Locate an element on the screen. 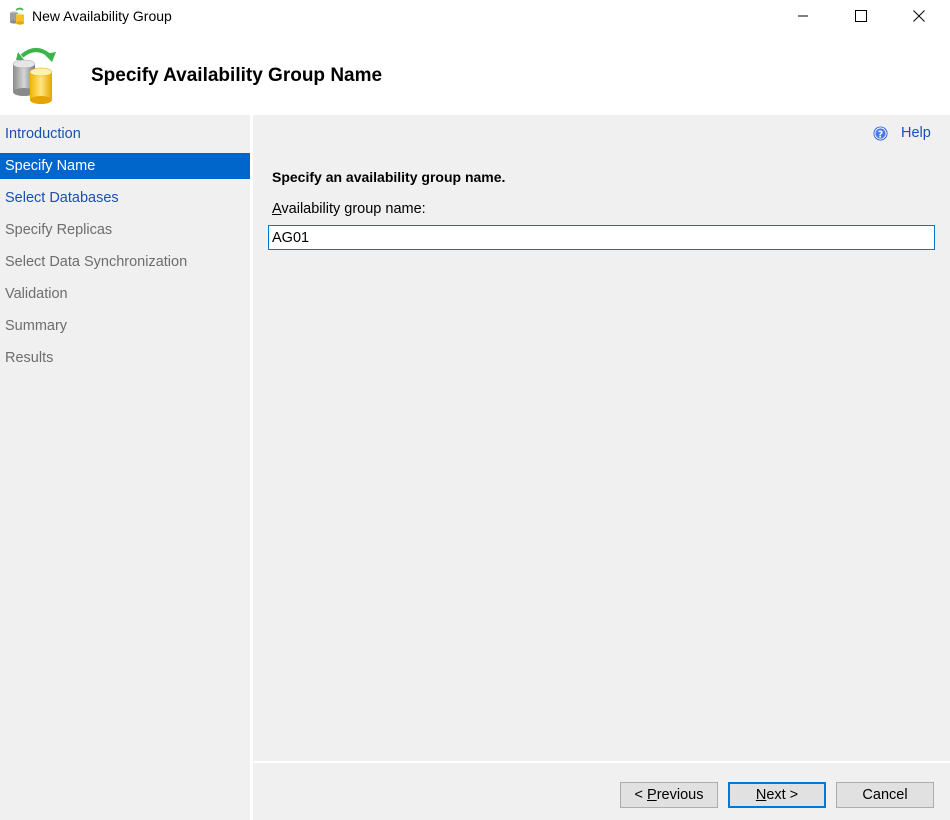 Image resolution: width=950 pixels, height=820 pixels. next-button: Next > is located at coordinates (777, 795).